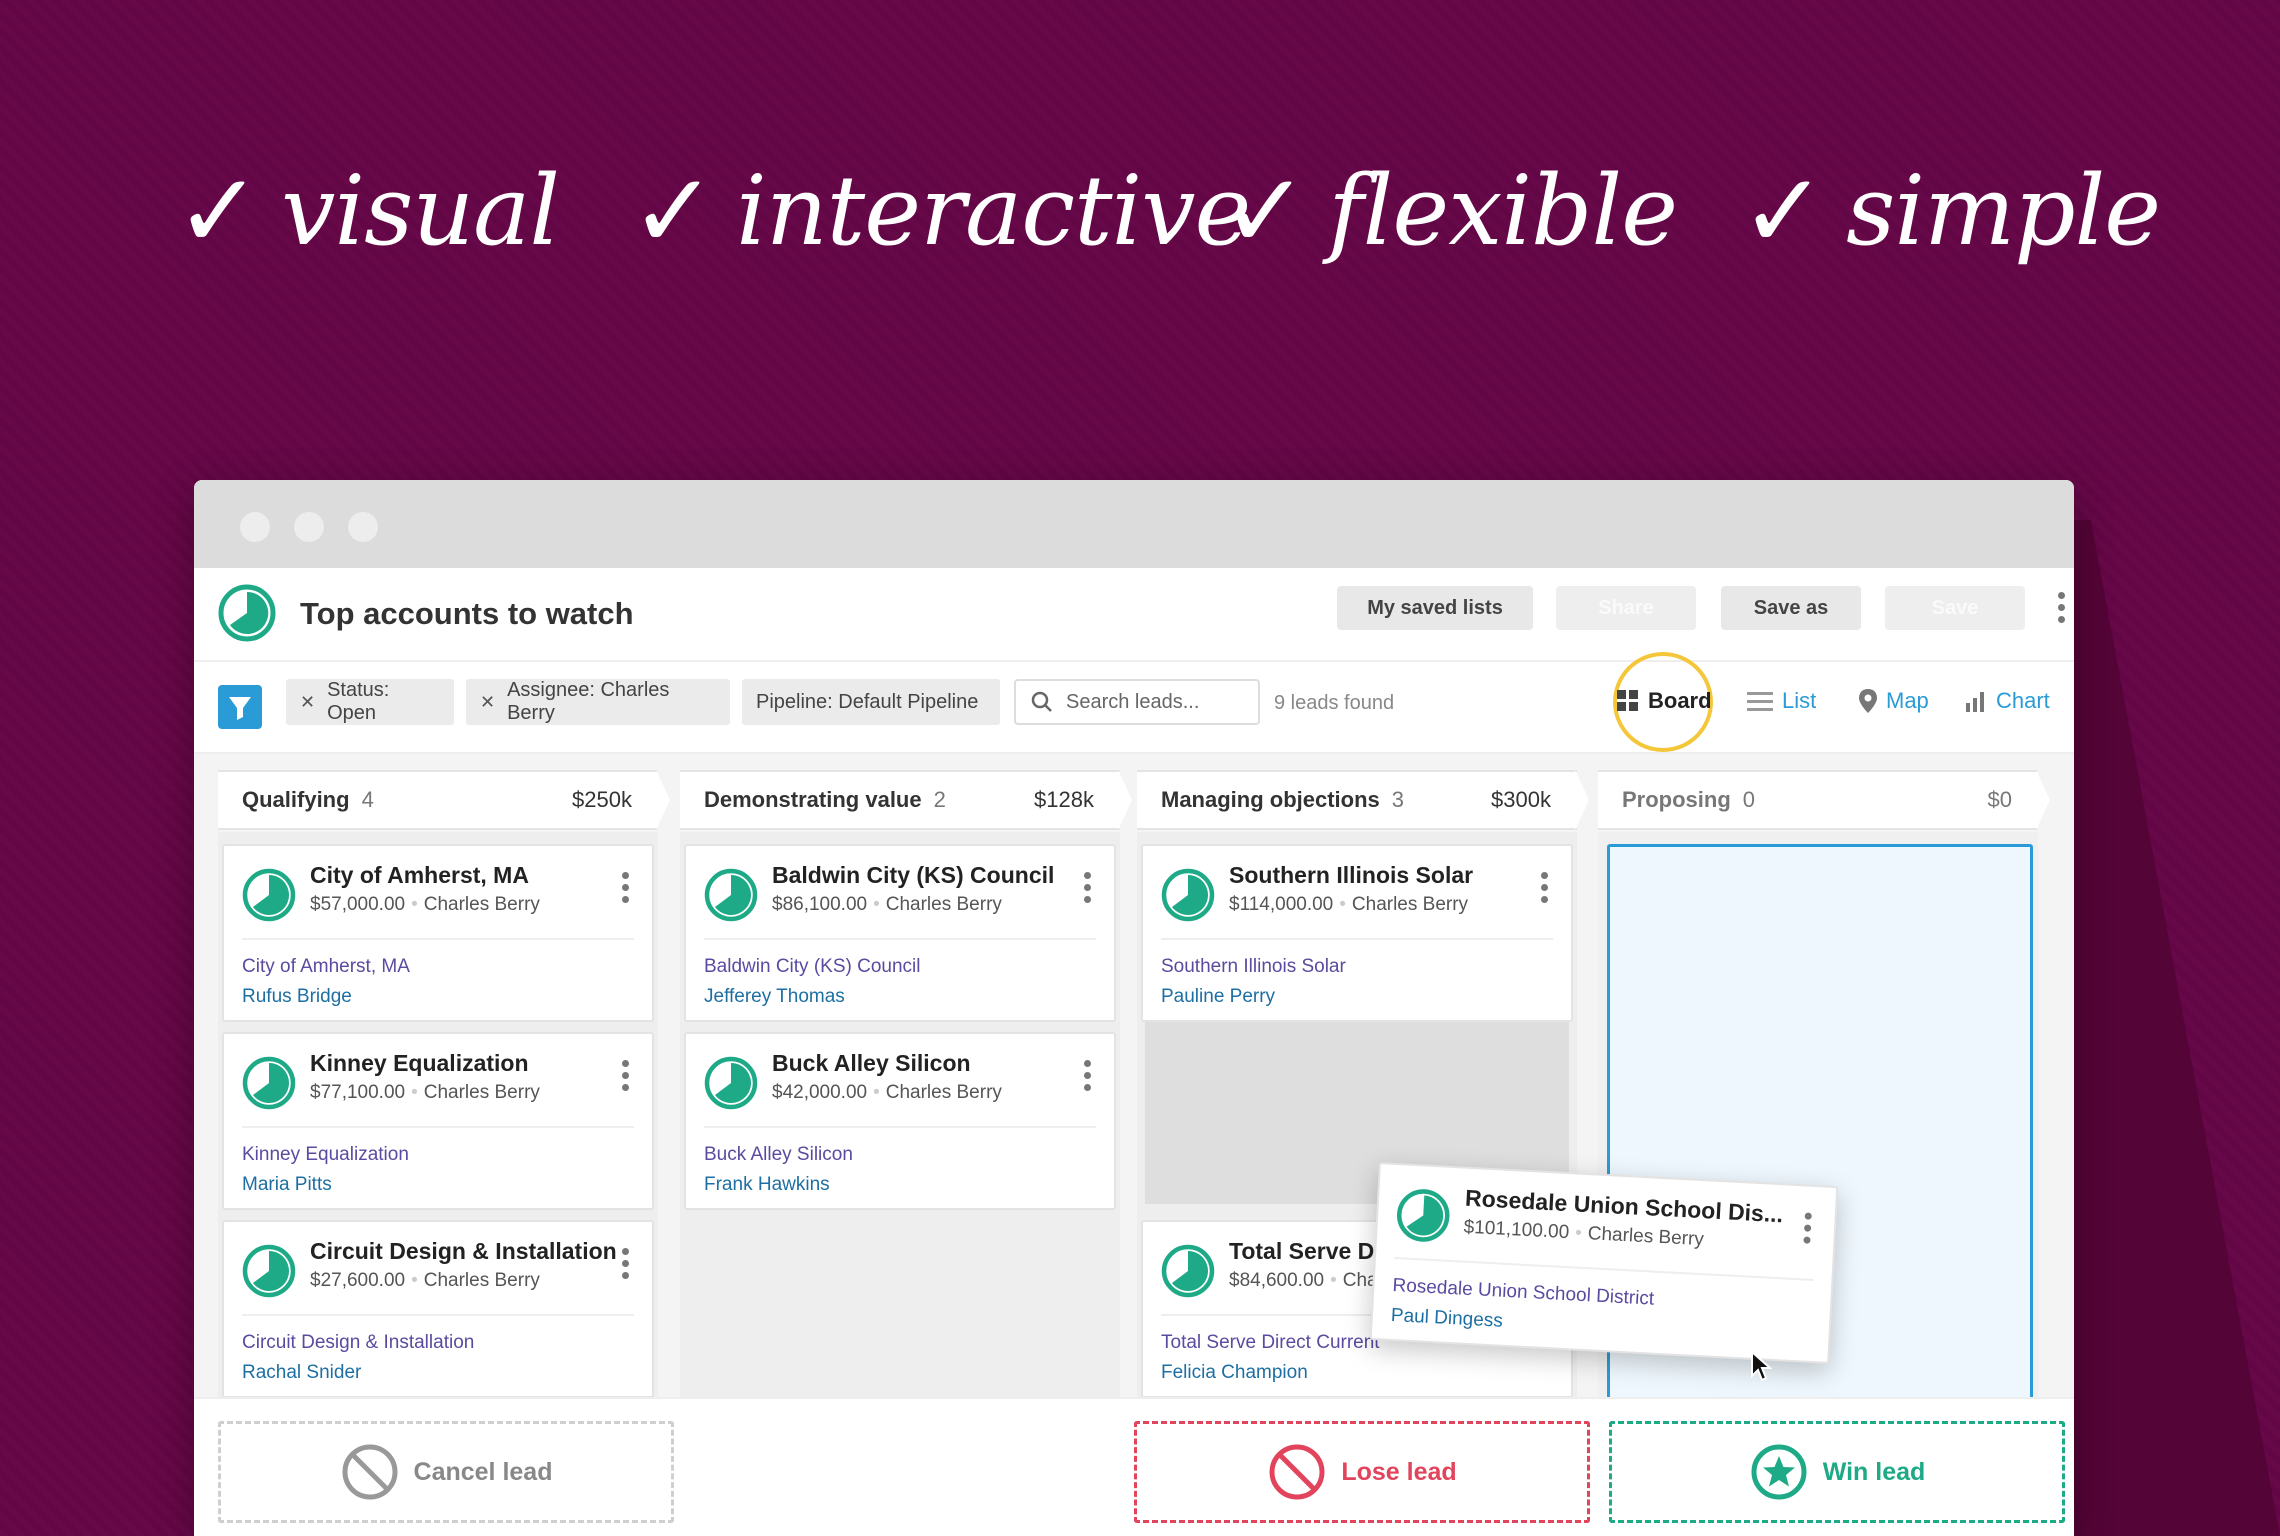 The height and width of the screenshot is (1536, 2280). I want to click on window-shadow, so click(2170, 1028).